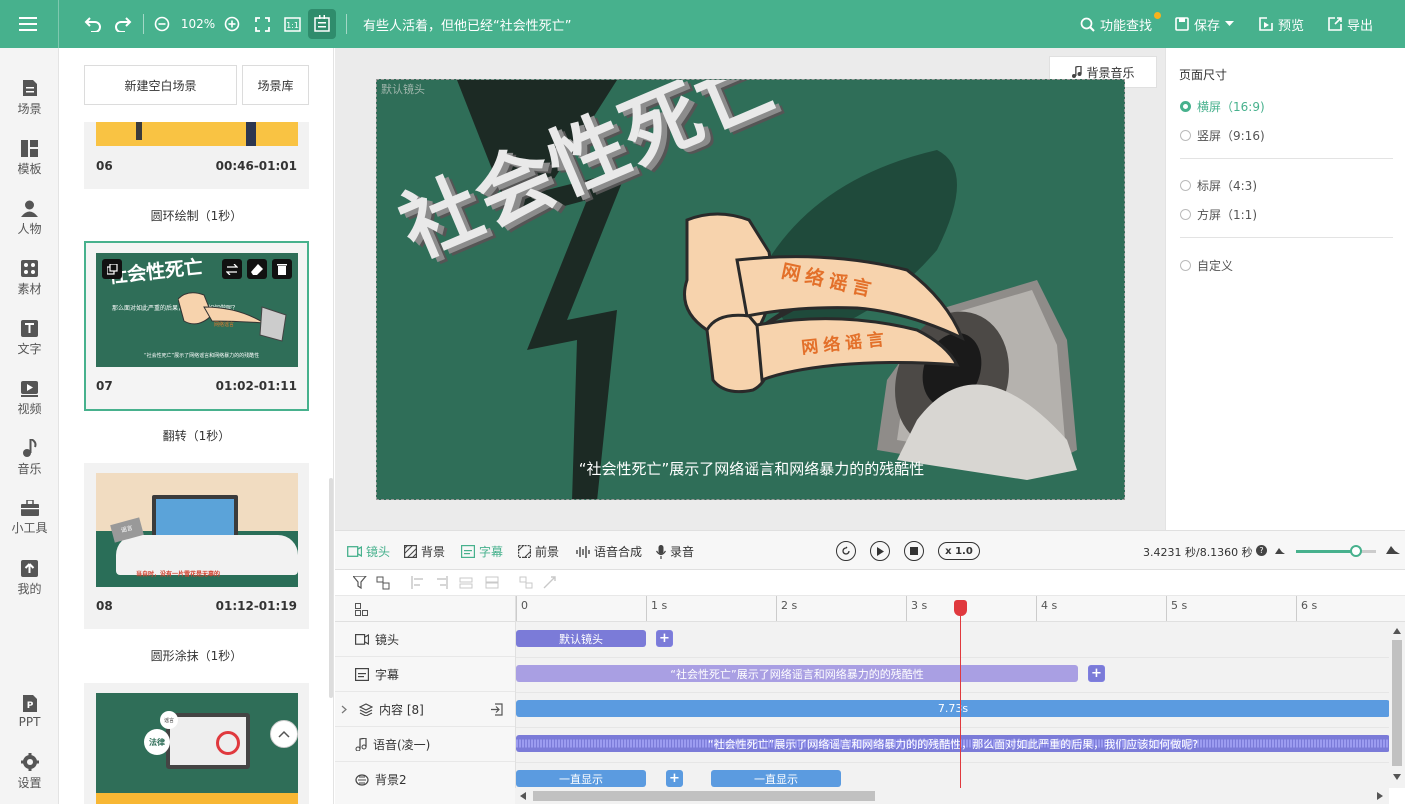 The image size is (1405, 804). Describe the element at coordinates (797, 673) in the screenshot. I see `subtitle-clip: “社会性死亡”展示了网络谣言和网络暴力的的残酷性` at that location.